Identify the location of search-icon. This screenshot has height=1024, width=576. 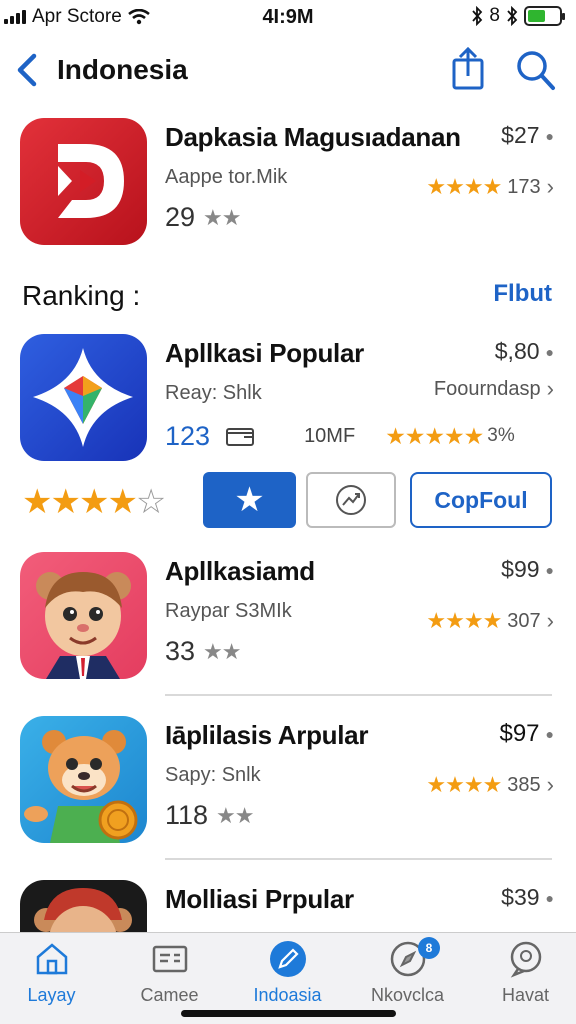
(535, 70).